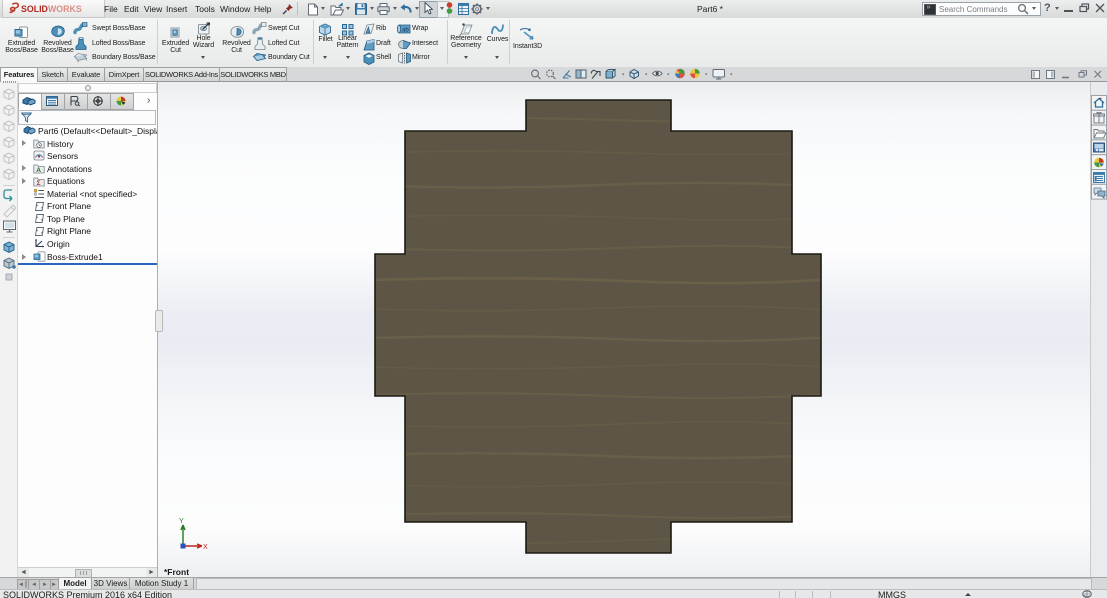 The width and height of the screenshot is (1107, 598). I want to click on svg-text: X, so click(205, 547).